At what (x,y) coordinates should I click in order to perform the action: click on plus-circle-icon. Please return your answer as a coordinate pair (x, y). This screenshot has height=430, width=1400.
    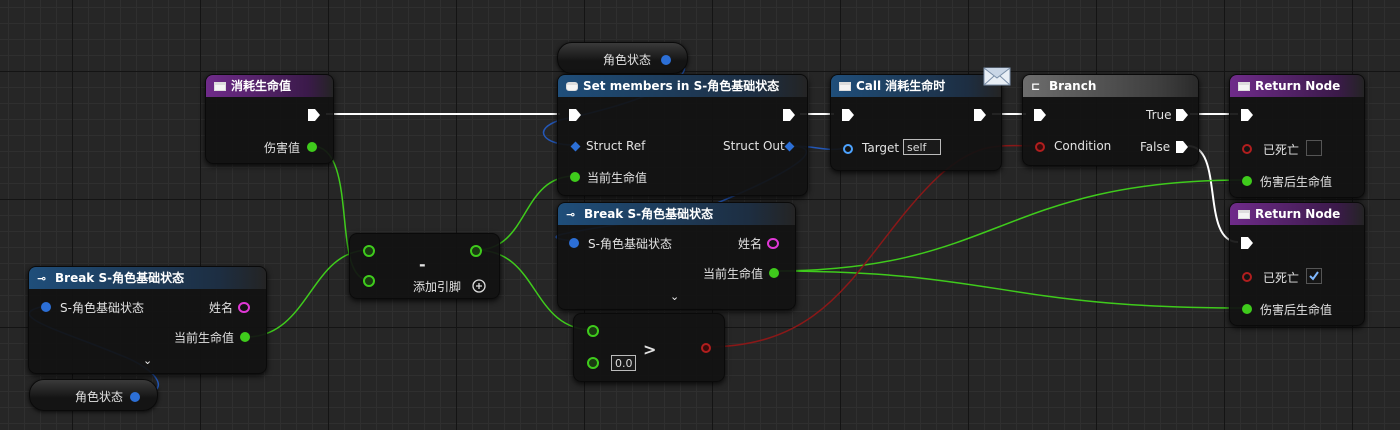
    Looking at the image, I should click on (479, 286).